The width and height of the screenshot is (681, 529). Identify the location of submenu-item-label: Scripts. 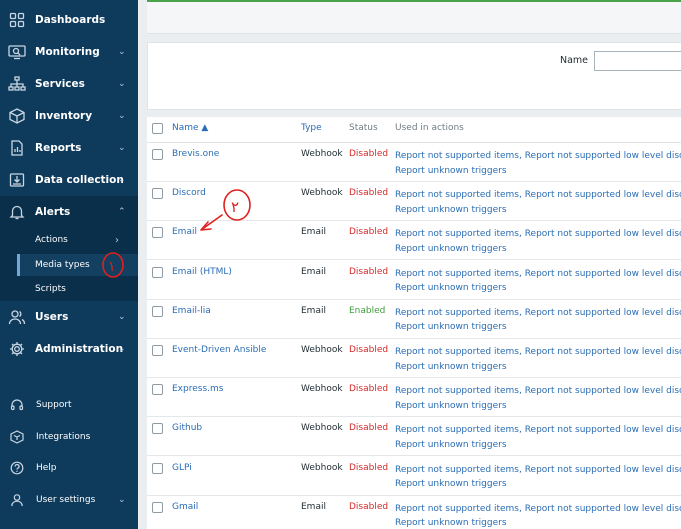
(50, 289).